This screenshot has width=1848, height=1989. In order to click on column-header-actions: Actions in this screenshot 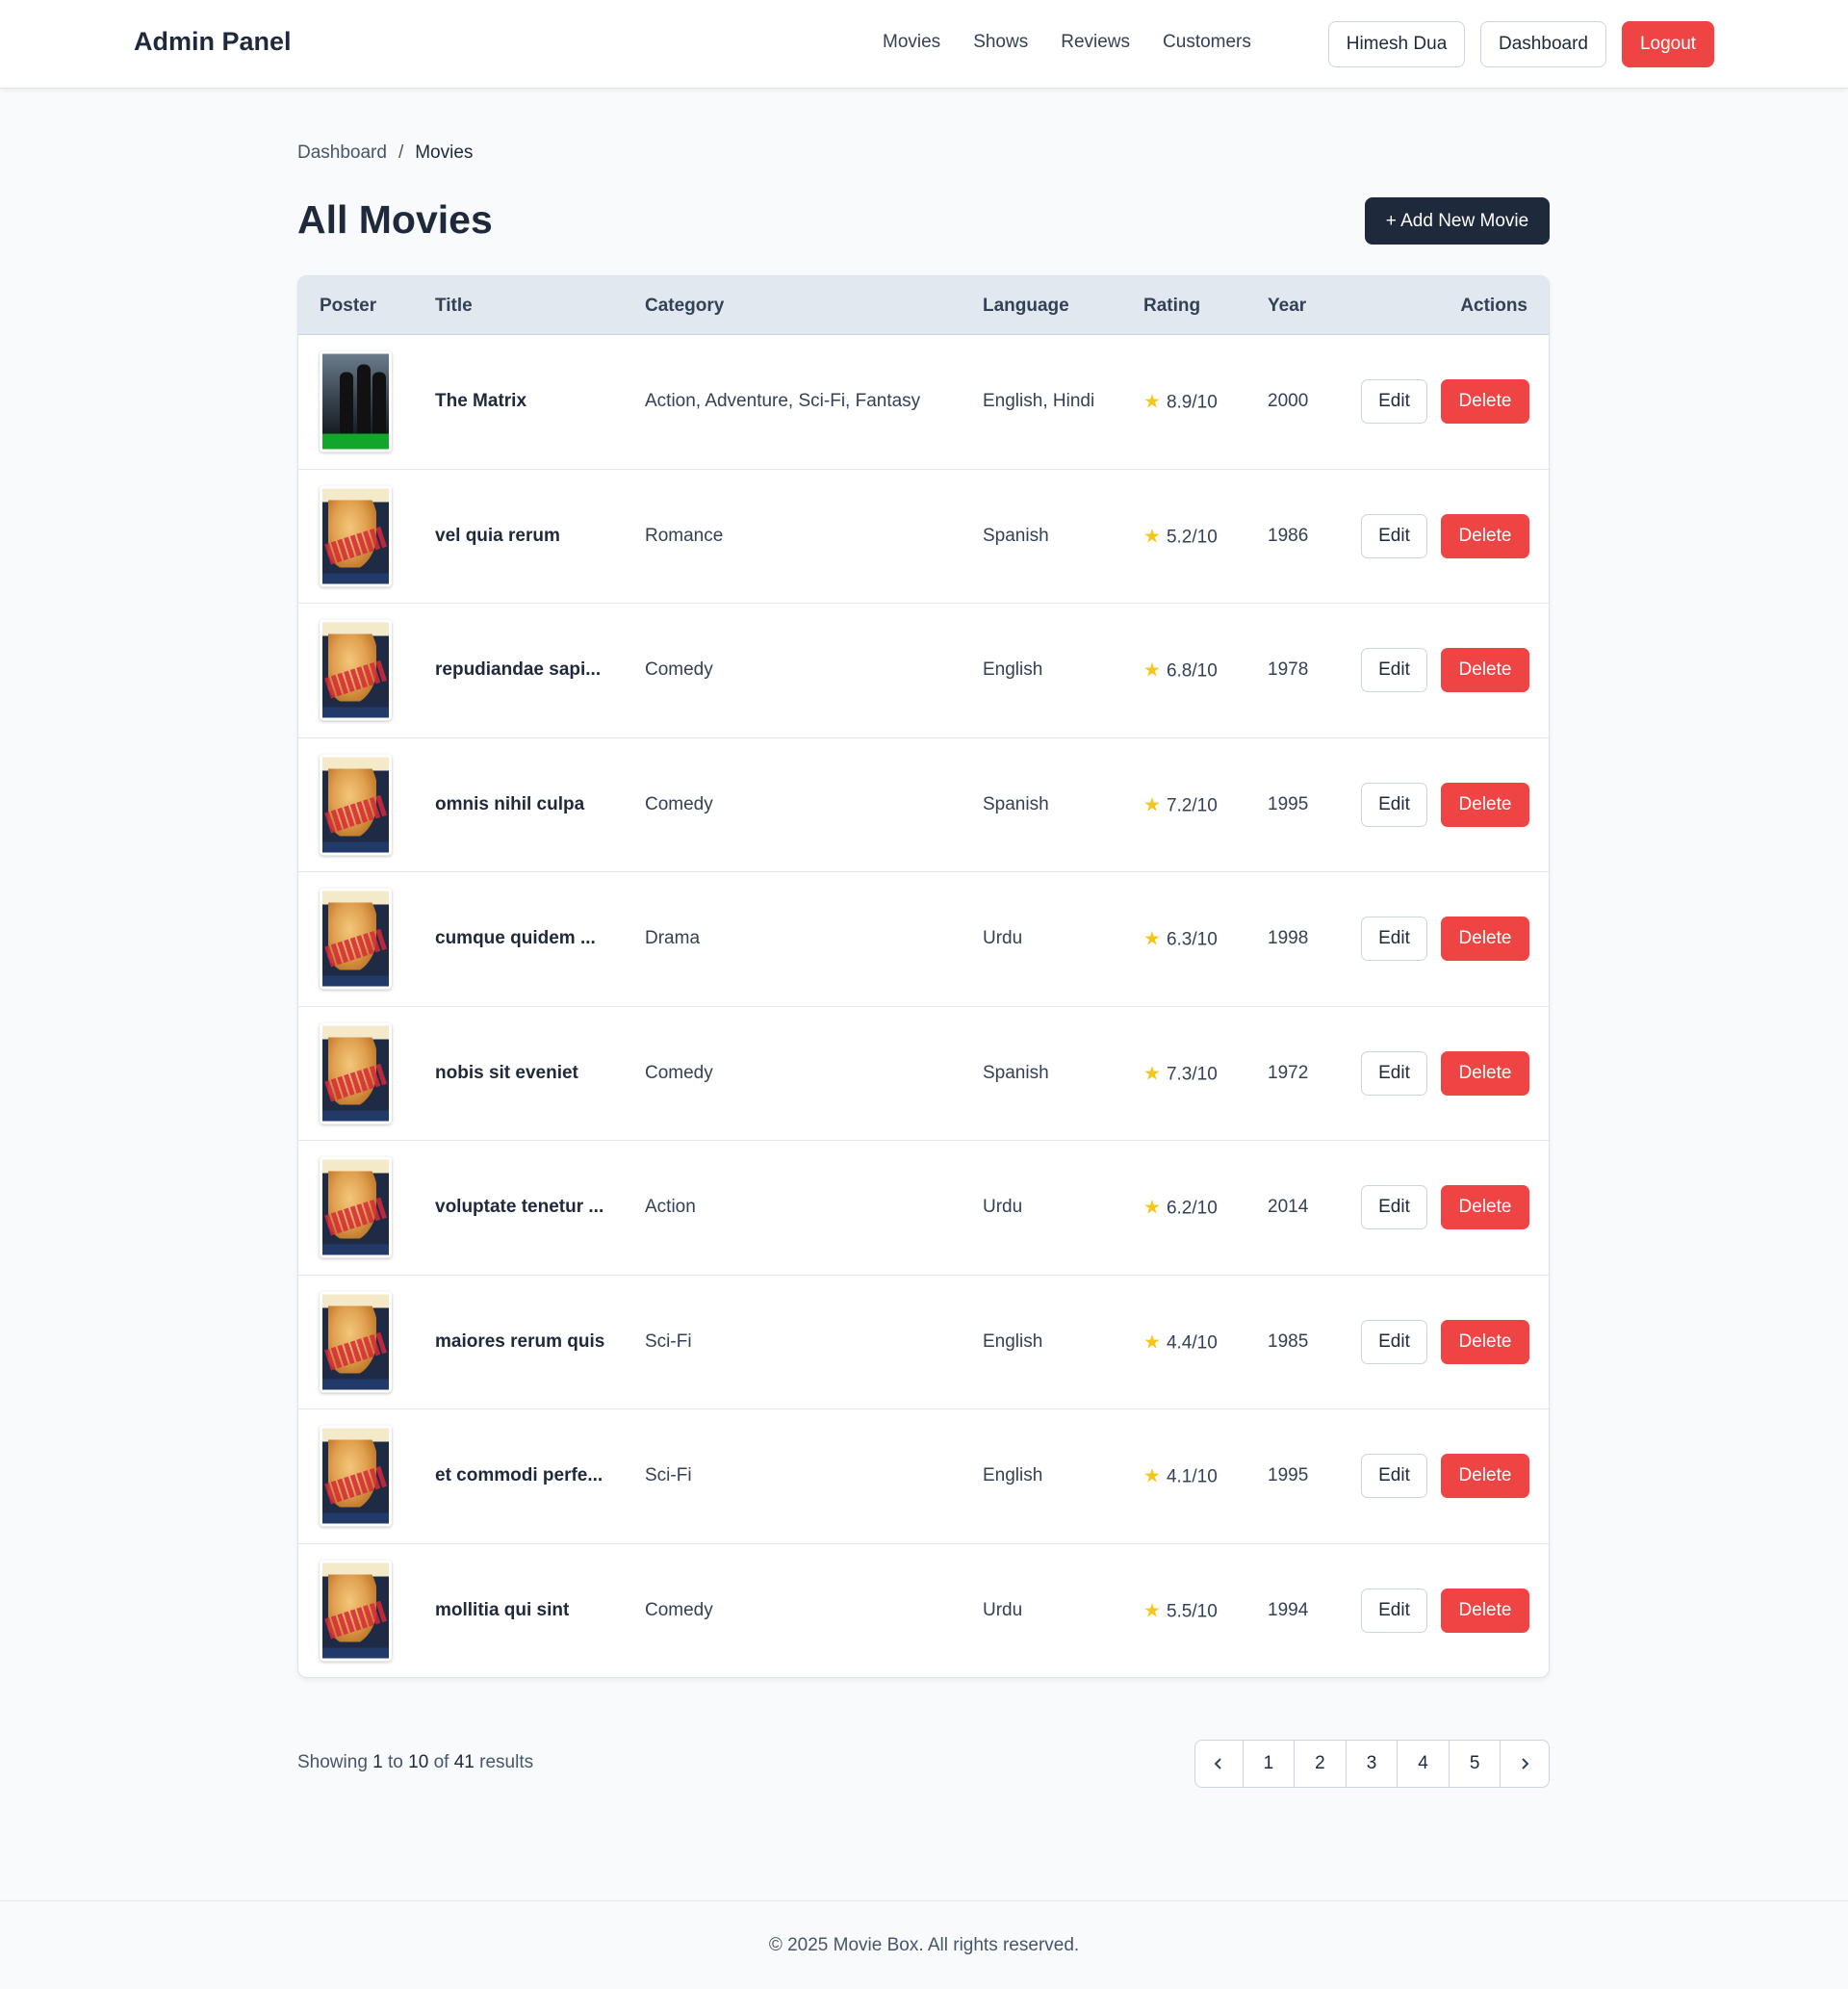, I will do `click(1493, 306)`.